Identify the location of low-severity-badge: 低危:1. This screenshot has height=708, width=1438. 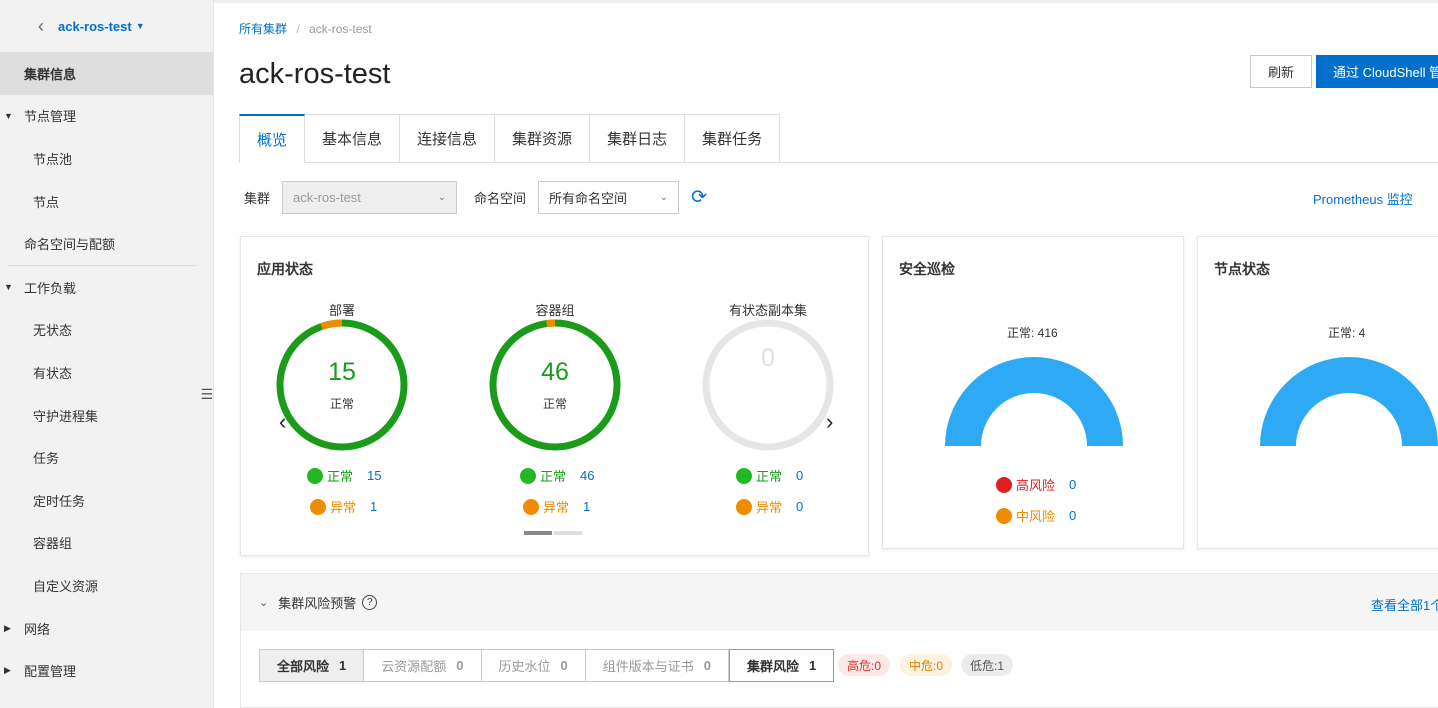
(987, 665).